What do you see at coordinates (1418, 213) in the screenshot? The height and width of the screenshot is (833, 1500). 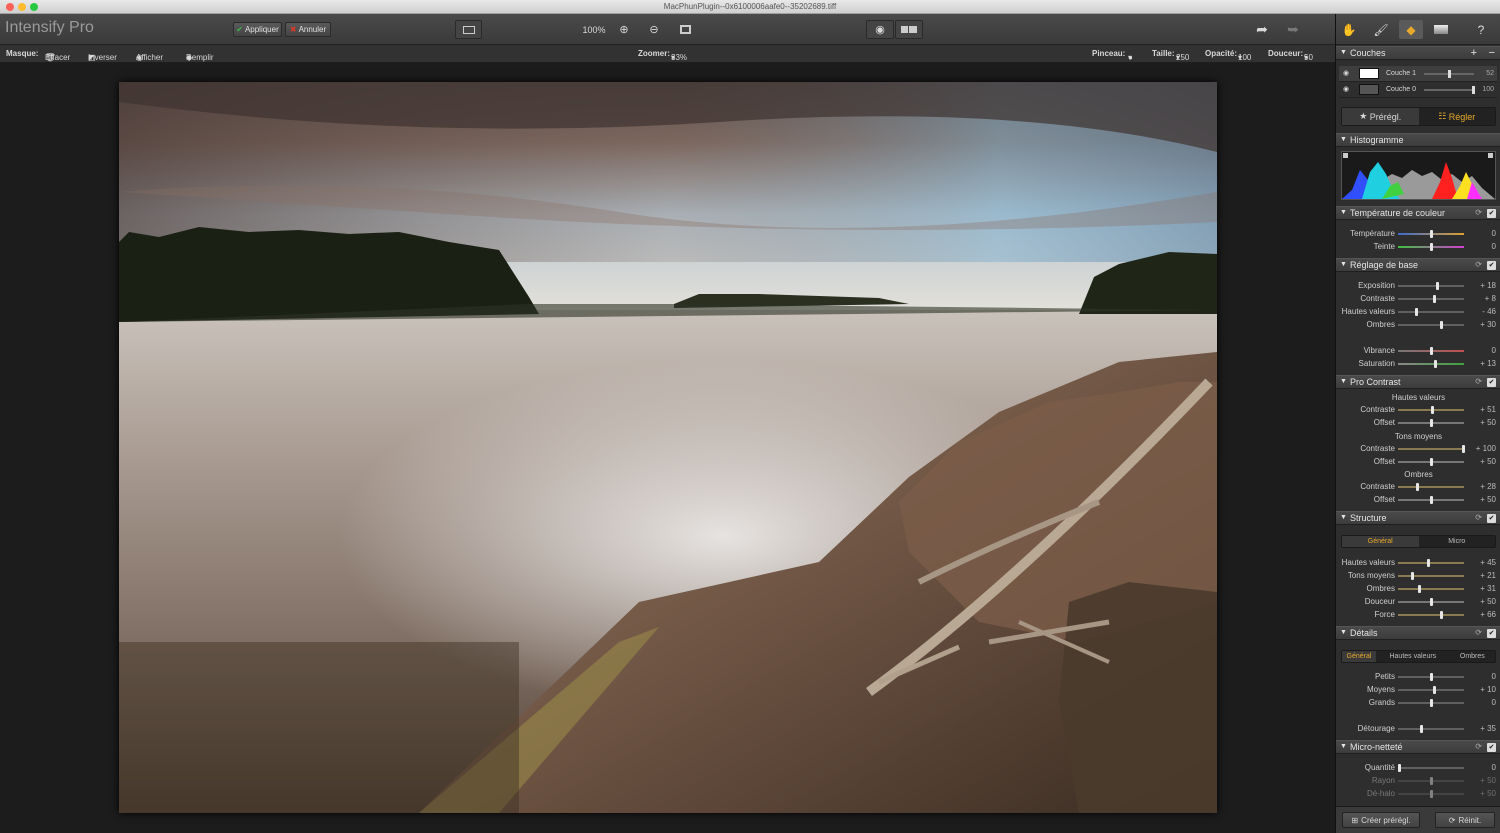 I see `temperature-header: ▼ Température de couleur ⟳ ✔` at bounding box center [1418, 213].